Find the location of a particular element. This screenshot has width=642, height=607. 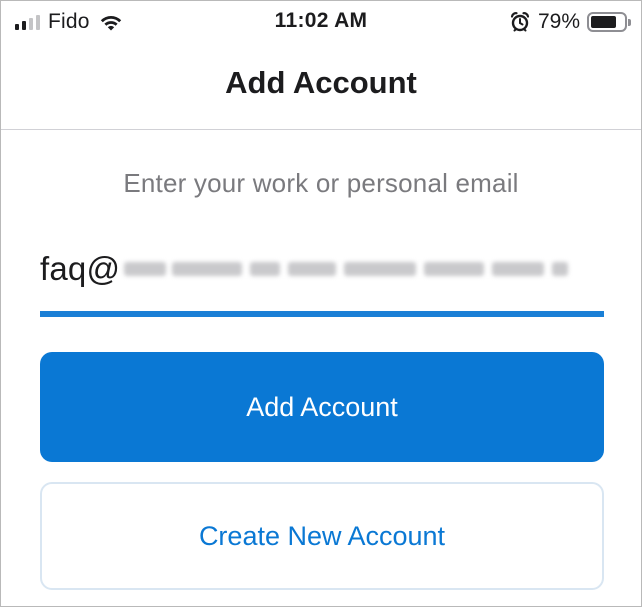

status-bar-right: 79% is located at coordinates (570, 22).